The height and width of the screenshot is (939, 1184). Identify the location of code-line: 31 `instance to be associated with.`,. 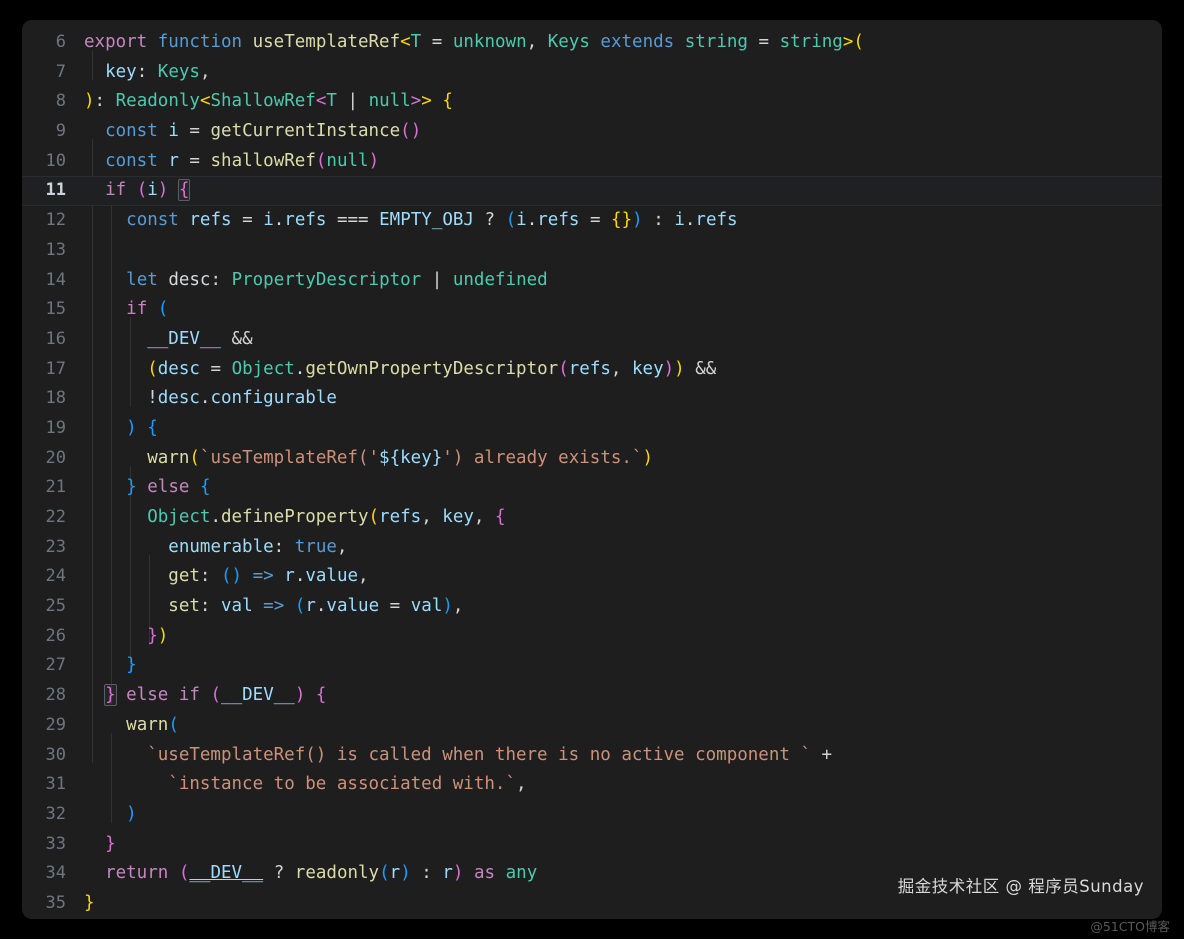
(592, 785).